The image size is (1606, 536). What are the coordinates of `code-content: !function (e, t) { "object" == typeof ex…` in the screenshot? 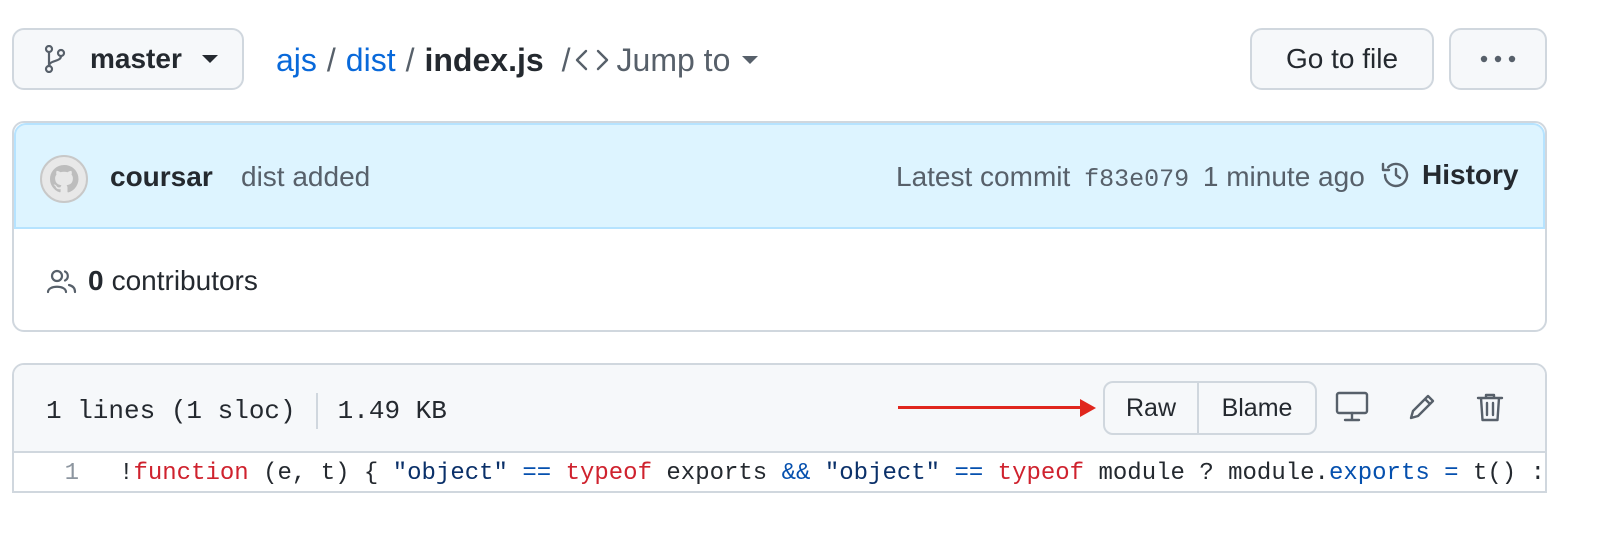 It's located at (832, 473).